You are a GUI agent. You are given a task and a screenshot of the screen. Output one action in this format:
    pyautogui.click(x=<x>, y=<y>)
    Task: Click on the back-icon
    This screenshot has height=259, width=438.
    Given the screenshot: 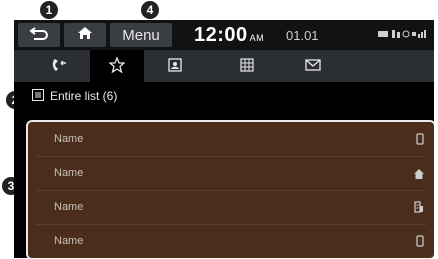 What is the action you would take?
    pyautogui.click(x=39, y=35)
    